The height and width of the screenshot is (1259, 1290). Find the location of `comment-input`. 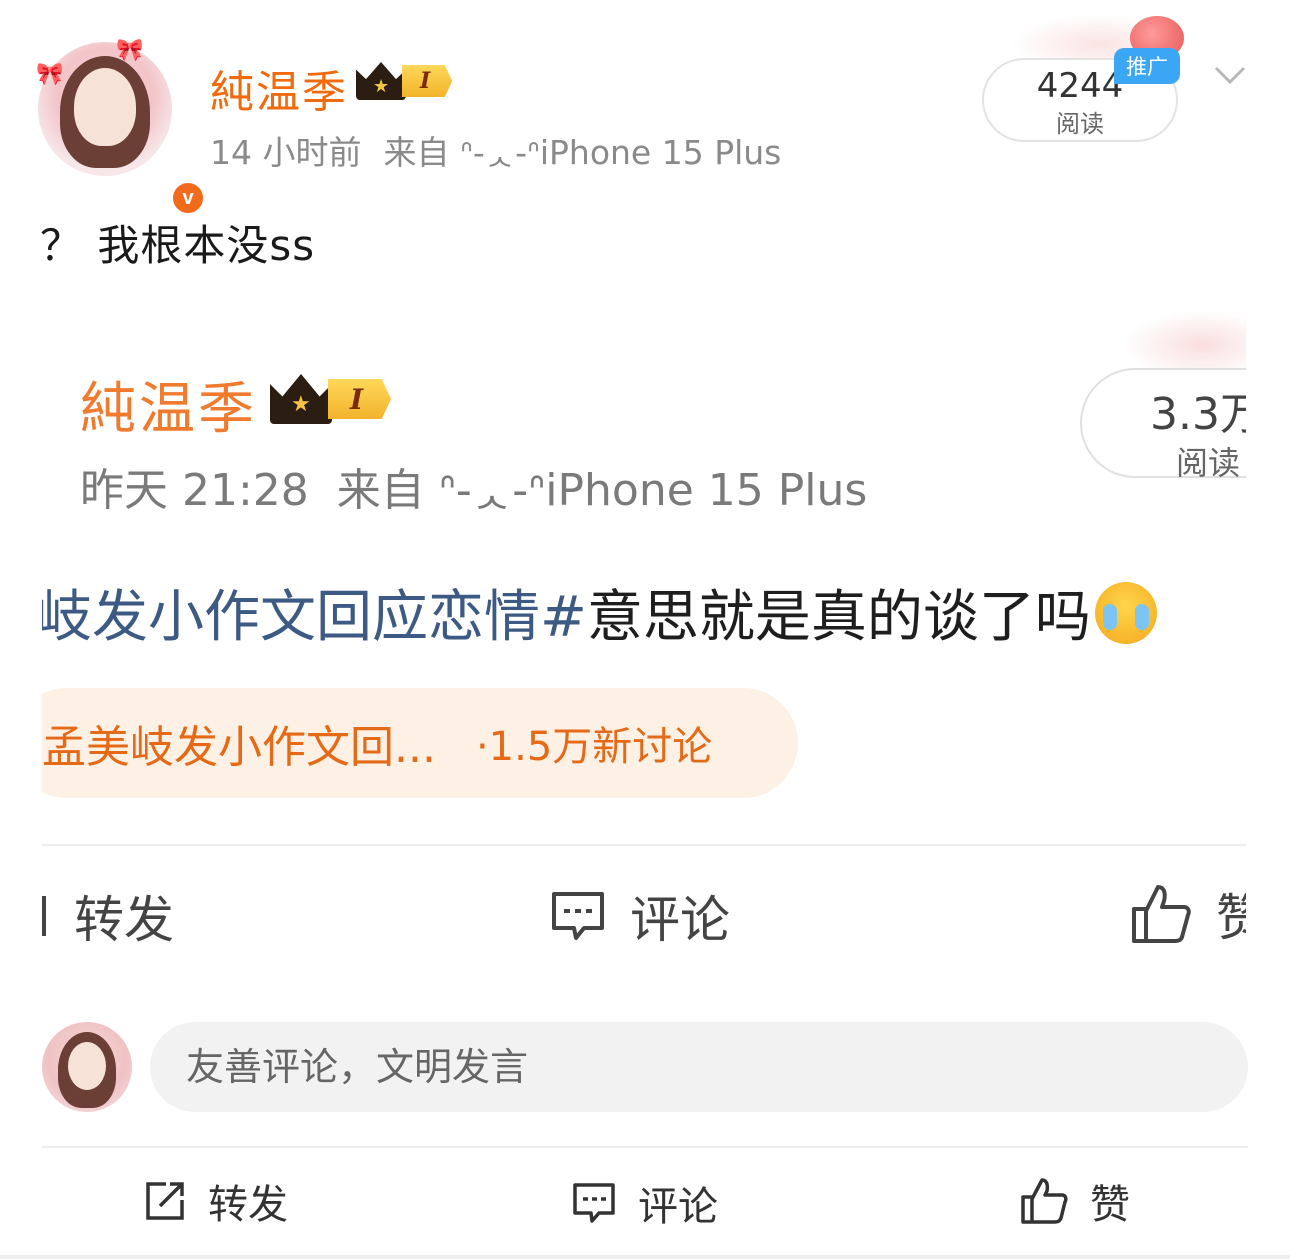

comment-input is located at coordinates (699, 1067).